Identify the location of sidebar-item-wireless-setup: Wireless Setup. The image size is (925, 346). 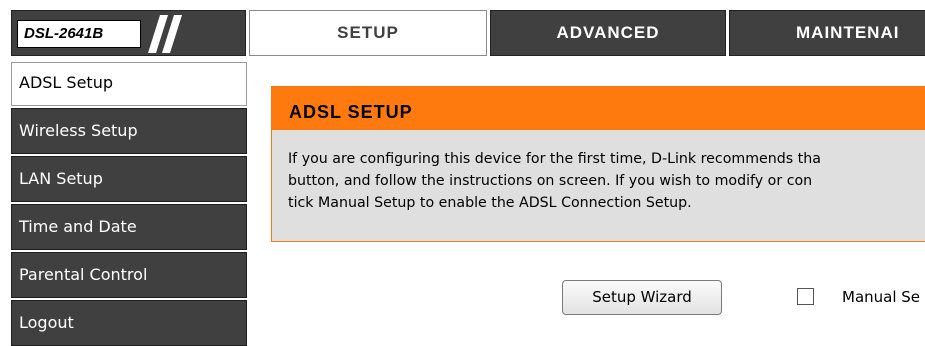
(129, 131).